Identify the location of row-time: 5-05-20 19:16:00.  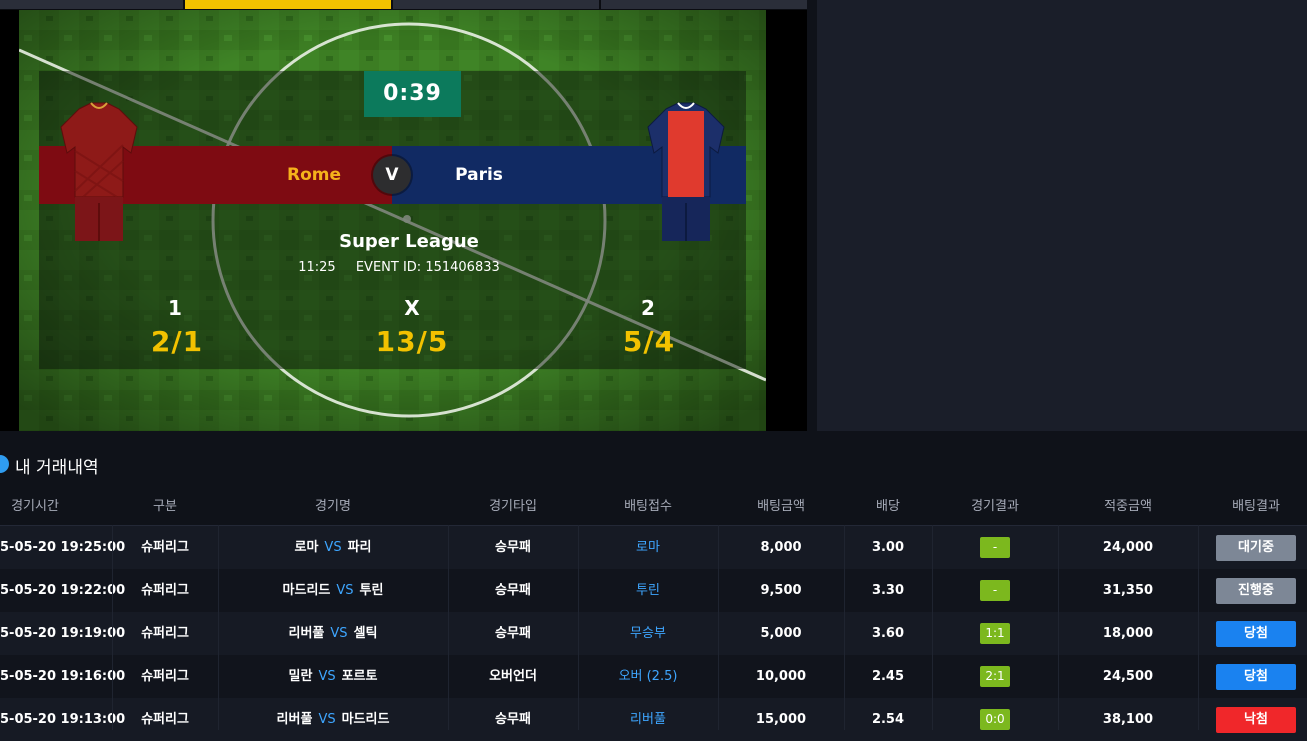
(63, 676).